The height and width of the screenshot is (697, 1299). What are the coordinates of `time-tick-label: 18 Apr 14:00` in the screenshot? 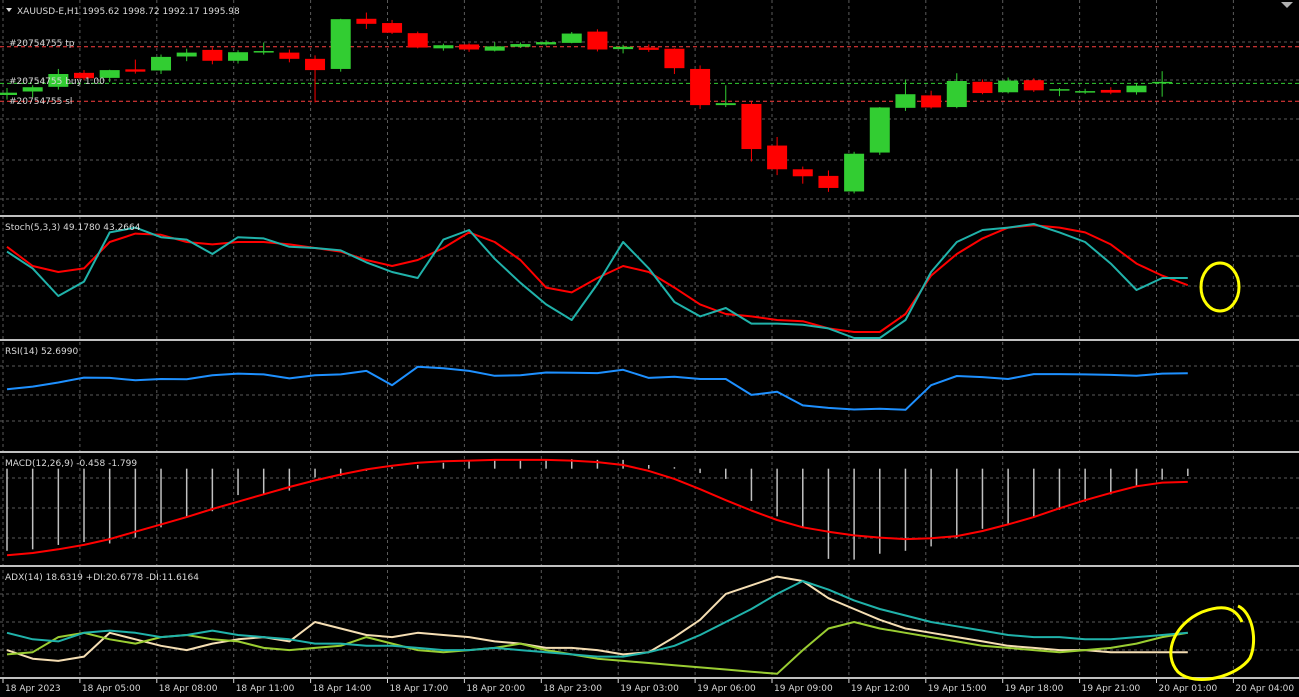 It's located at (342, 689).